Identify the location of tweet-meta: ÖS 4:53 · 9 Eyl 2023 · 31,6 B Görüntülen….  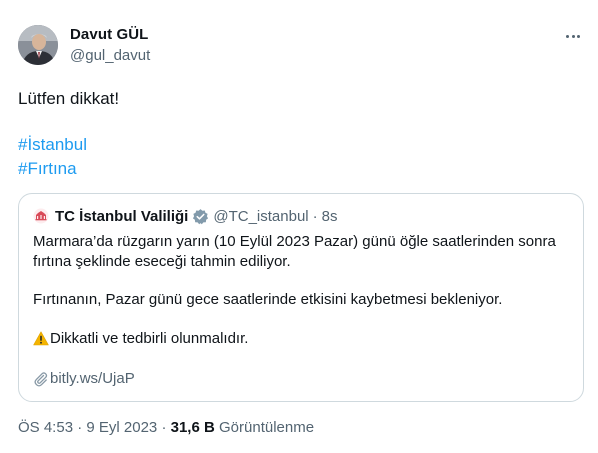
(166, 427).